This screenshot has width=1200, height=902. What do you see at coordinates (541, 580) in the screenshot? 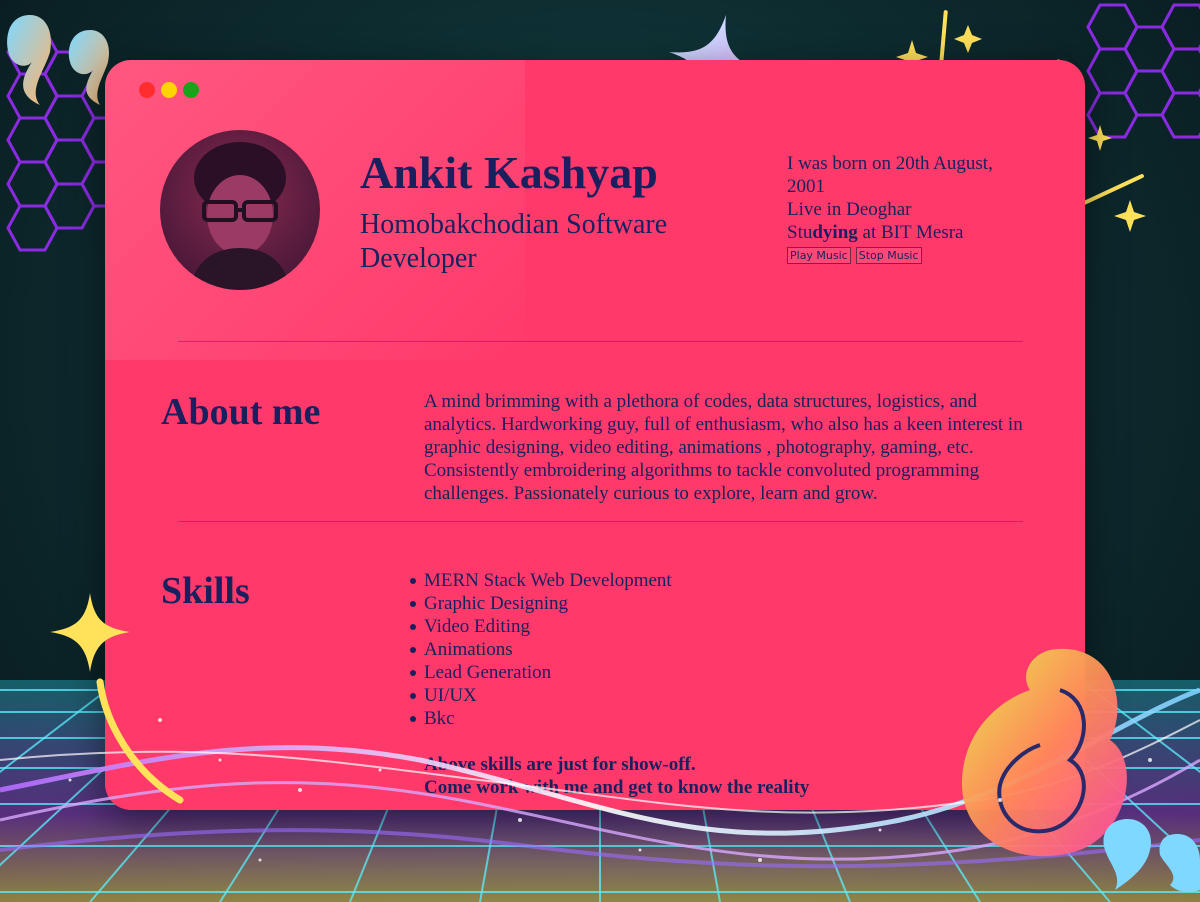
I see `list-item: MERN Stack Web Development` at bounding box center [541, 580].